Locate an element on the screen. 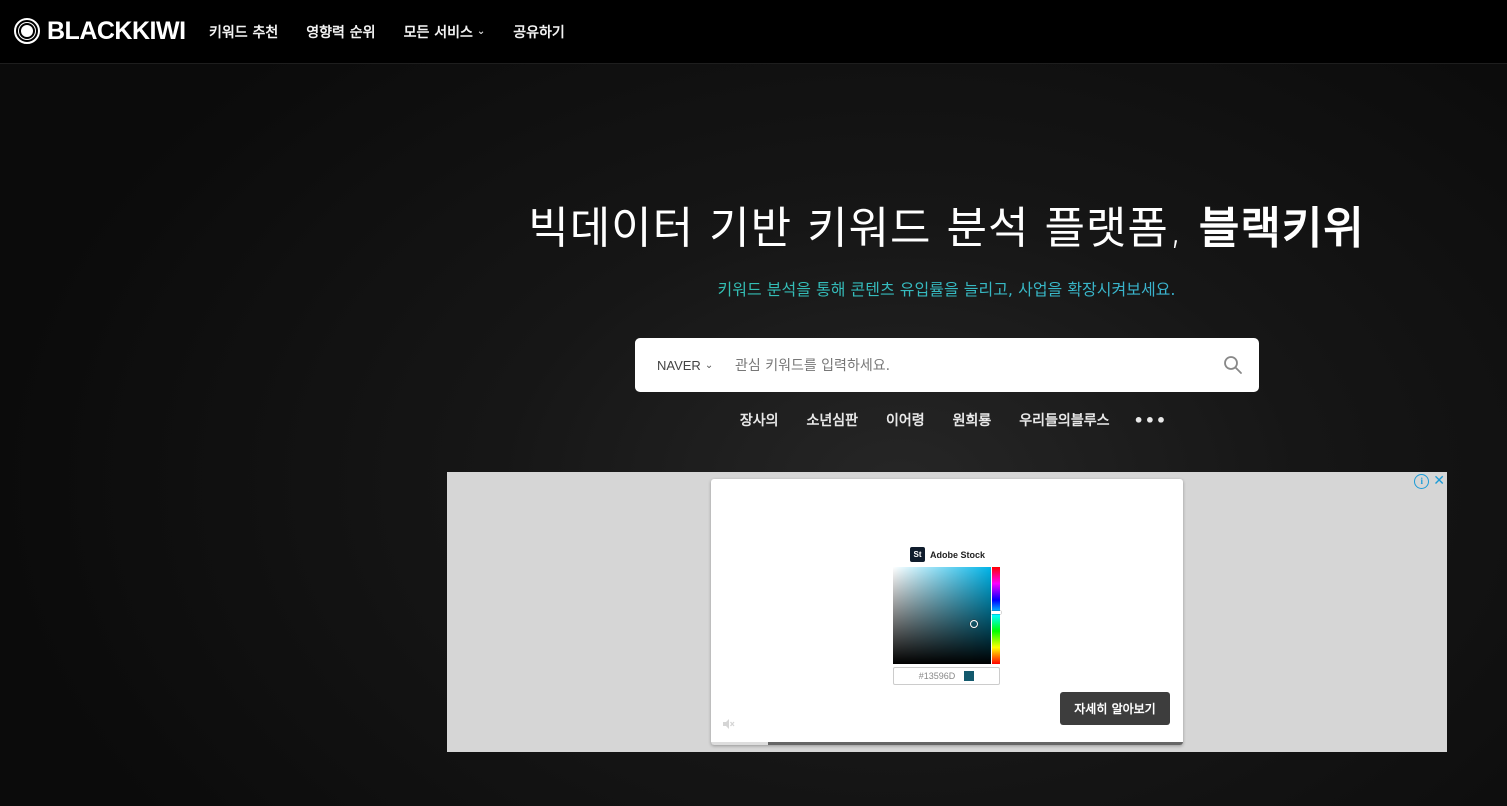 Image resolution: width=1507 pixels, height=806 pixels. ad-learn-more-button: 자세히 알아보기 is located at coordinates (1115, 708).